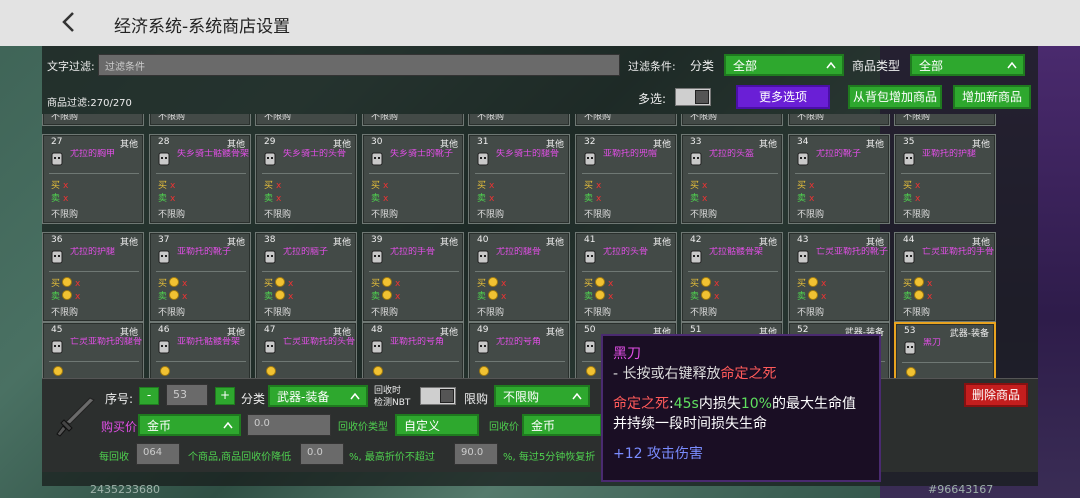 Image resolution: width=1080 pixels, height=498 pixels. I want to click on editor-category-select: 武器-装备, so click(318, 396).